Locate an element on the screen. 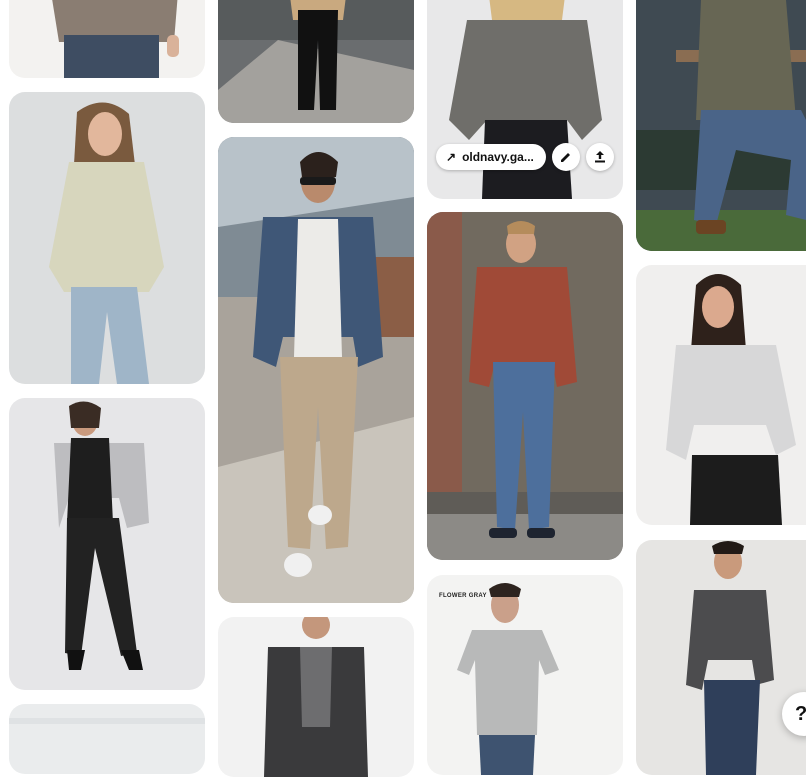 The image size is (806, 777). brand-tag-text: FLOWER GRAY is located at coordinates (463, 596).